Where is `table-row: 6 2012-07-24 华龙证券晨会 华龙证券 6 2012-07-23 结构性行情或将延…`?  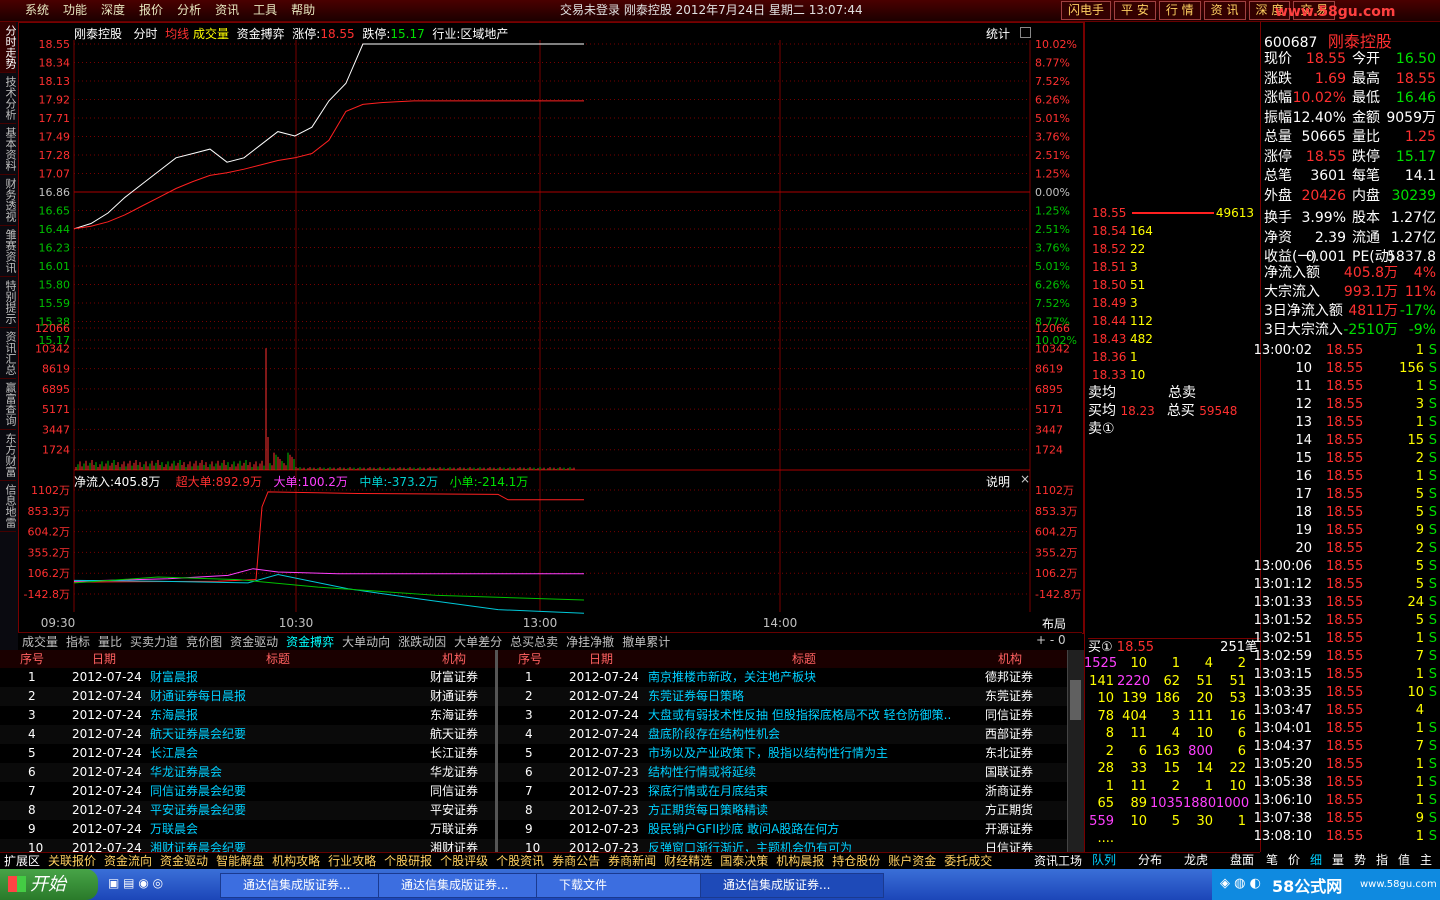
table-row: 6 2012-07-24 华龙证券晨会 华龙证券 6 2012-07-23 结构性行情或将延… is located at coordinates (533, 772).